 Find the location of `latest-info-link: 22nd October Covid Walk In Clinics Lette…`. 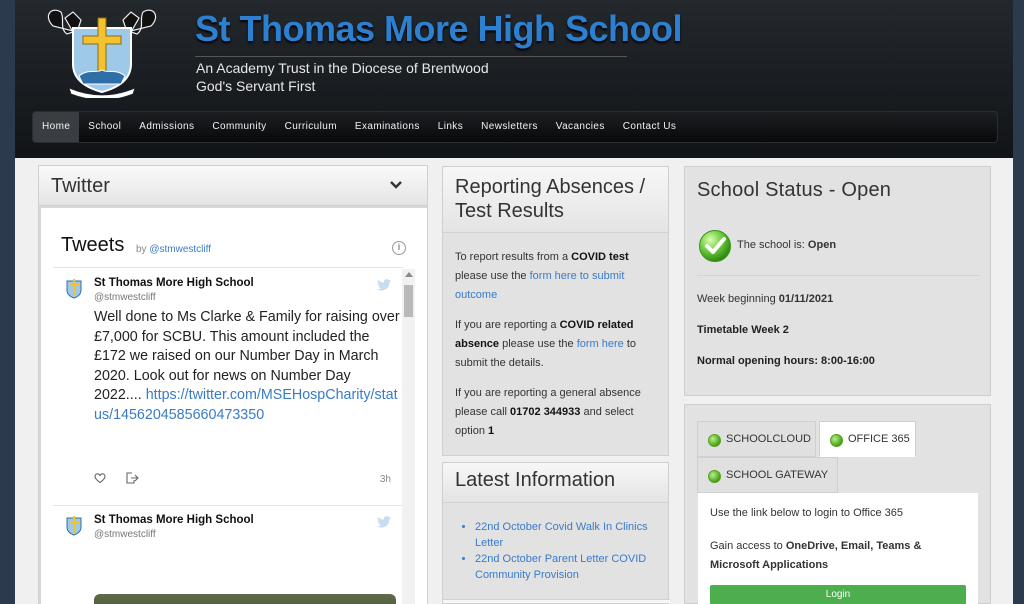

latest-info-link: 22nd October Covid Walk In Clinics Lette… is located at coordinates (561, 535).